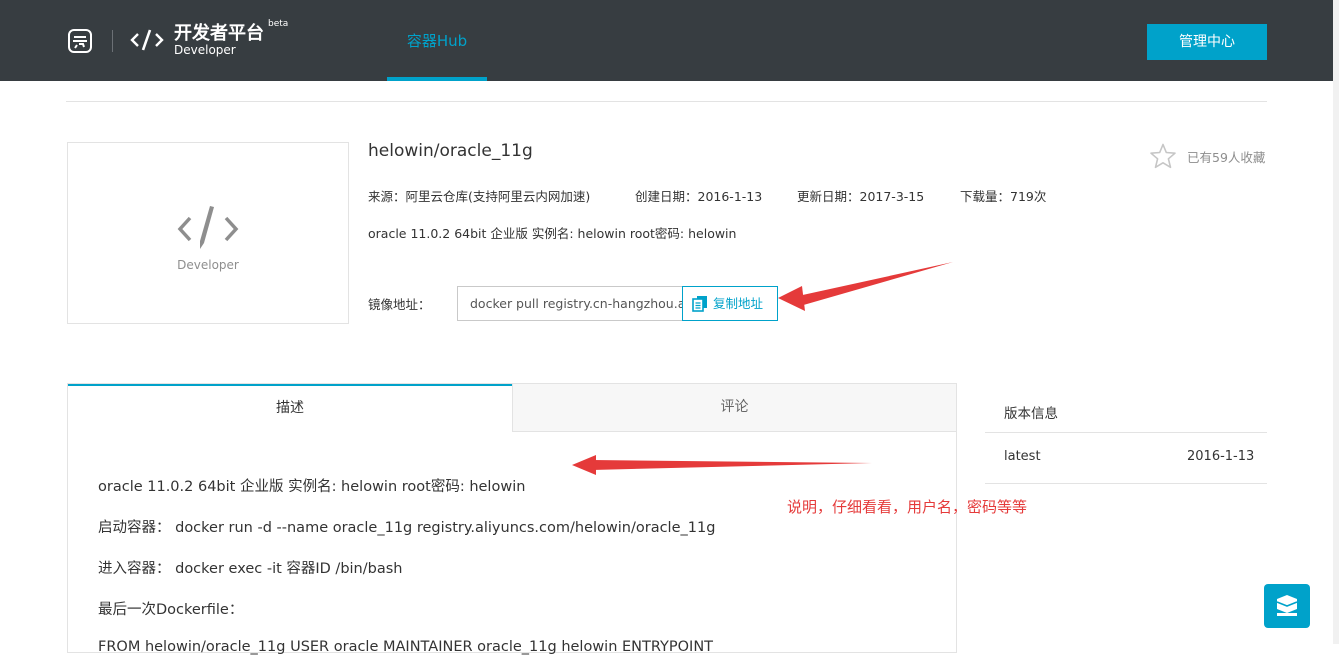 This screenshot has width=1339, height=655. I want to click on chat-button, so click(1287, 606).